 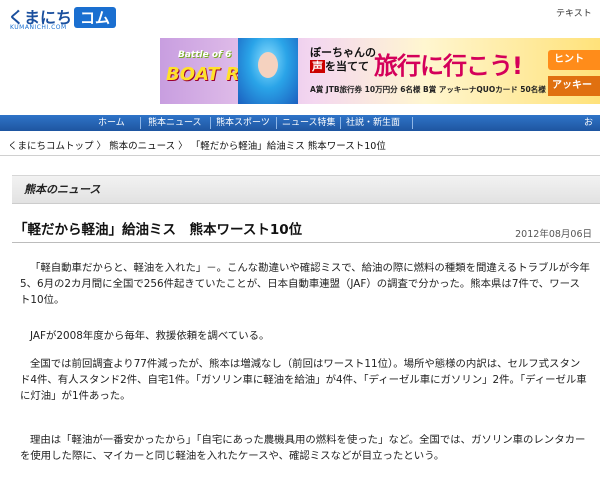 What do you see at coordinates (448, 66) in the screenshot?
I see `banner-trip-text: 旅行に行こう!` at bounding box center [448, 66].